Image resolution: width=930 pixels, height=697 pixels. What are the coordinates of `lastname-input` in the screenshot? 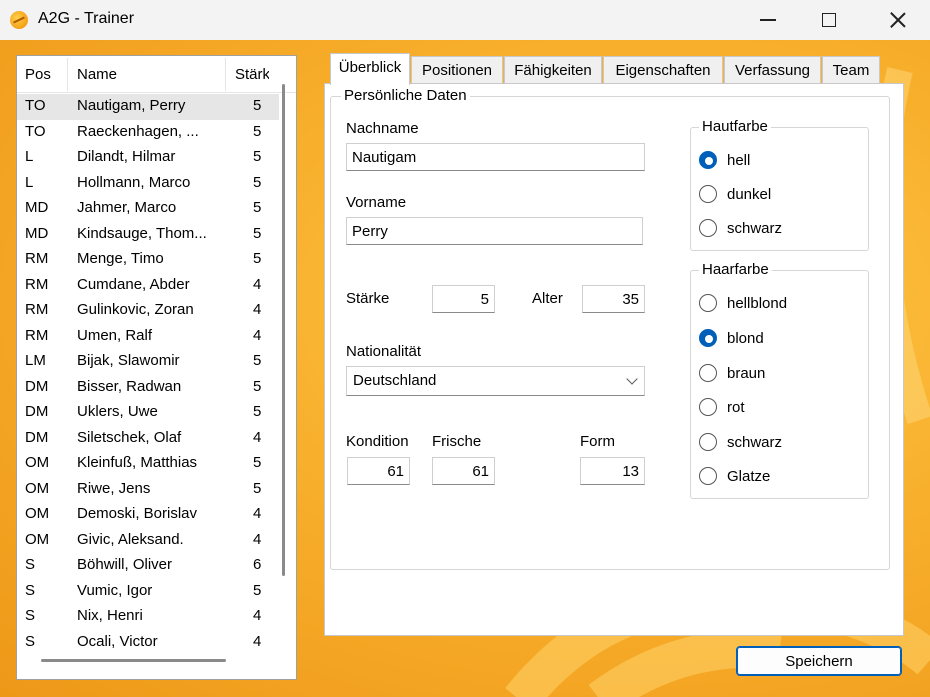 It's located at (495, 157).